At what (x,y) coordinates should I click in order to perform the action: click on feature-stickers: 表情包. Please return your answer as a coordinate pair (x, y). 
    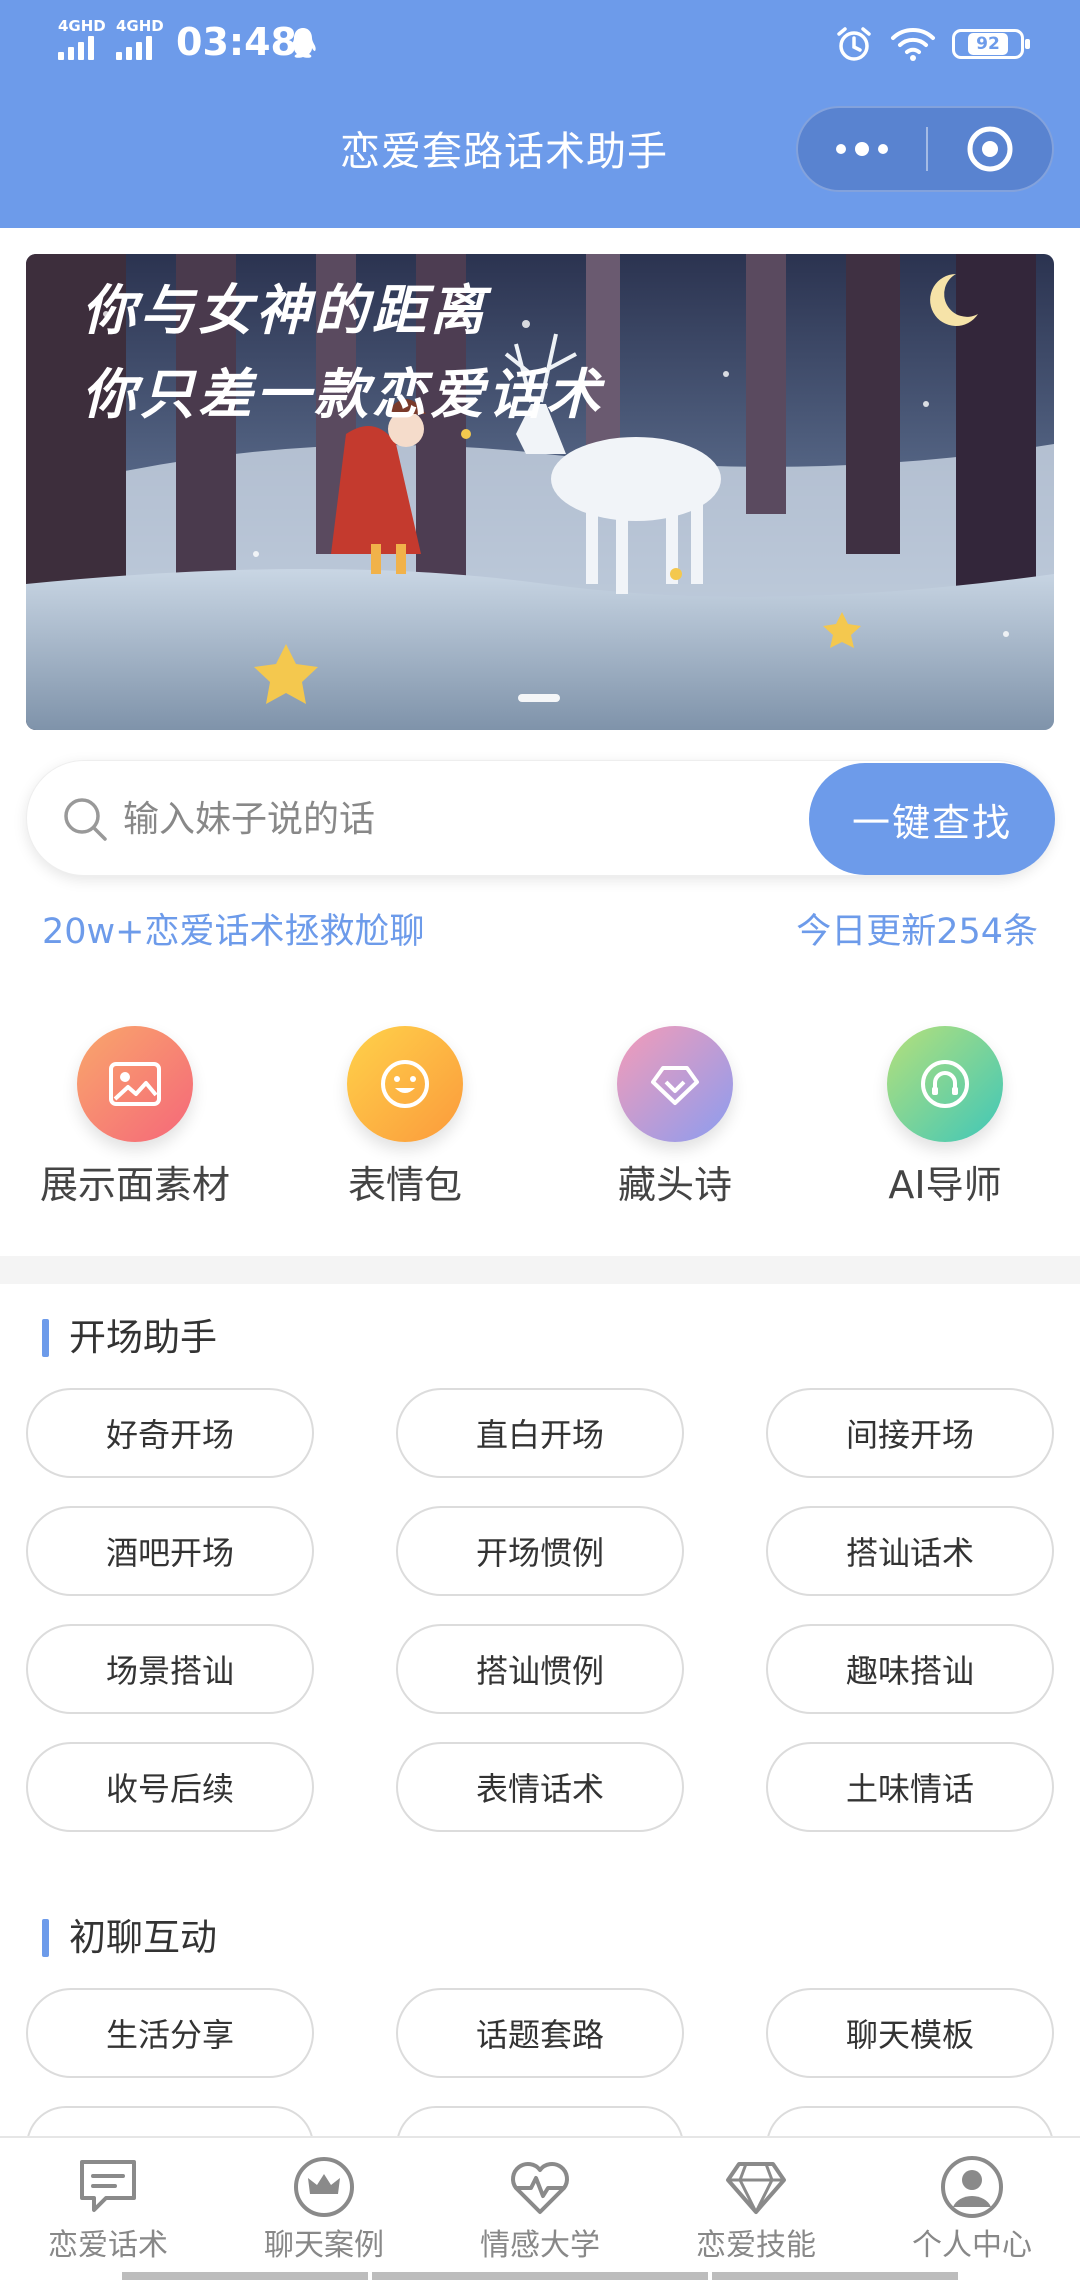
    Looking at the image, I should click on (405, 1121).